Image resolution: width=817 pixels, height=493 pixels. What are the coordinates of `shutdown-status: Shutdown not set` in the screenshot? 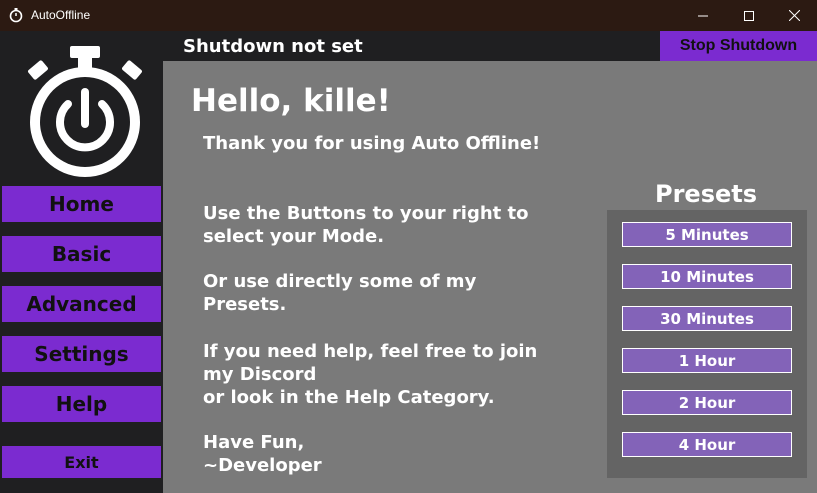 It's located at (273, 46).